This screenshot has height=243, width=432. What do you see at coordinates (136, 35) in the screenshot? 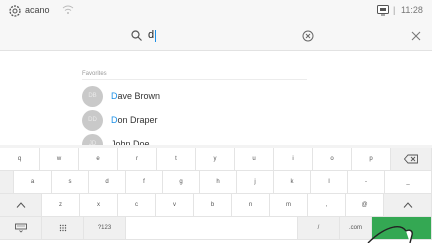
I see `search-icon` at bounding box center [136, 35].